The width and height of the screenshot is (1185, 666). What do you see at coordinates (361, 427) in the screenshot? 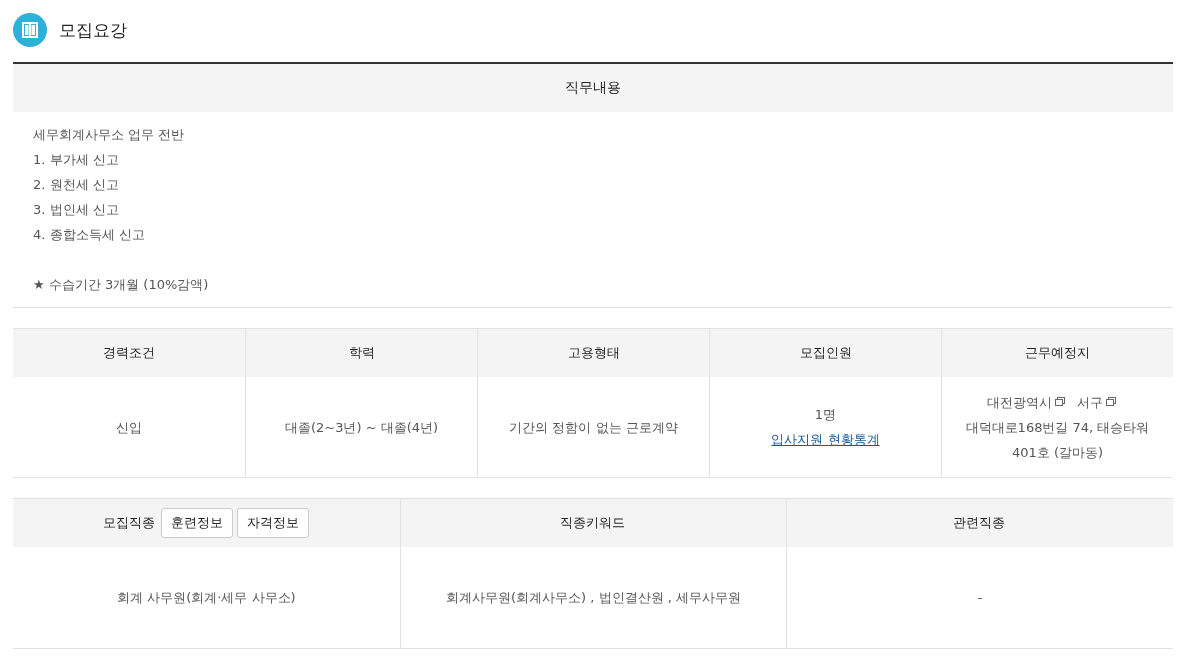
I see `table-cell-text: 대졸(2~3년) ~ 대졸(4년)` at bounding box center [361, 427].